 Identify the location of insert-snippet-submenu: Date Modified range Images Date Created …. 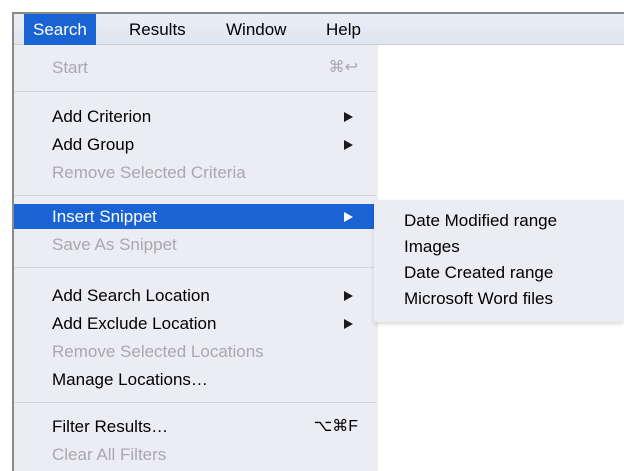
(499, 261).